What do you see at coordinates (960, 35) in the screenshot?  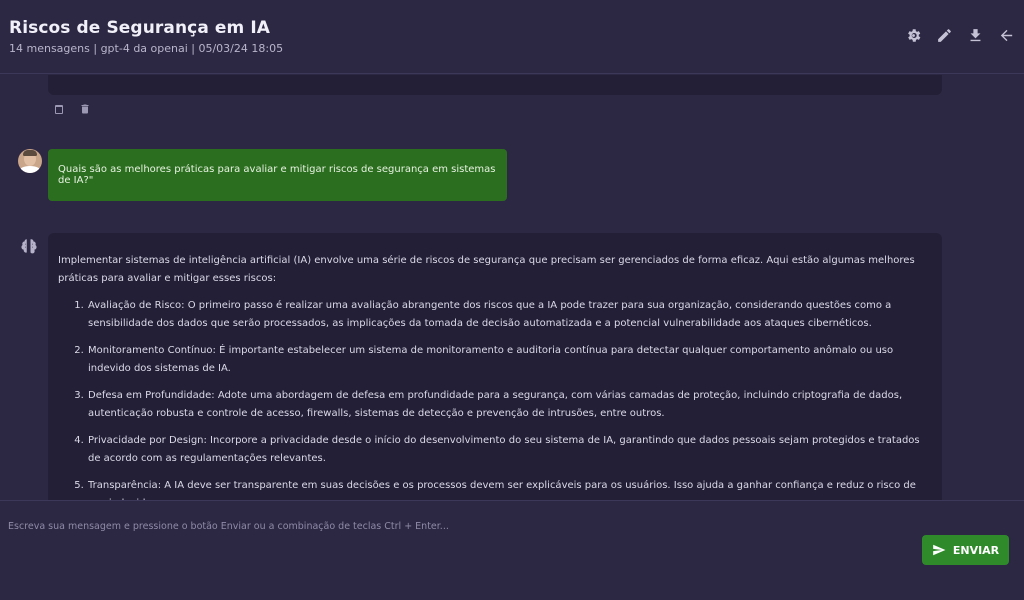 I see `header-actions` at bounding box center [960, 35].